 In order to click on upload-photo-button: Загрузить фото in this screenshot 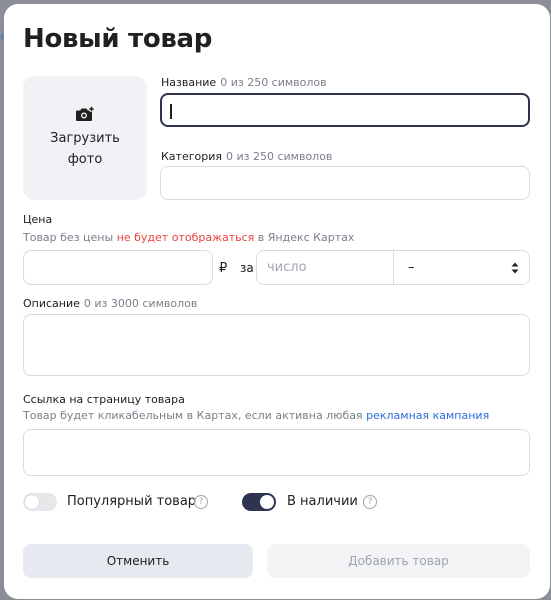, I will do `click(85, 138)`.